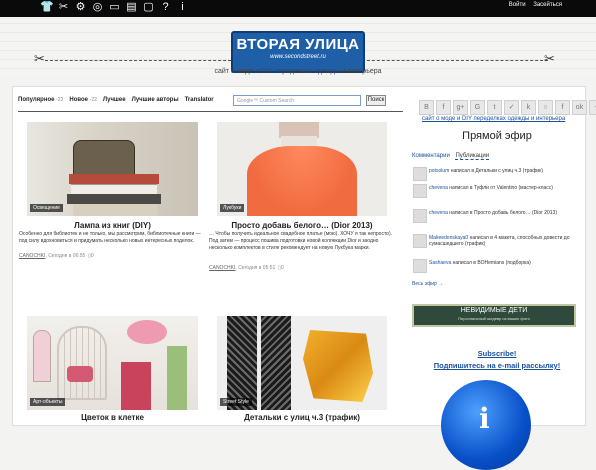 The width and height of the screenshot is (596, 470). I want to click on f-icon: f, so click(562, 107).